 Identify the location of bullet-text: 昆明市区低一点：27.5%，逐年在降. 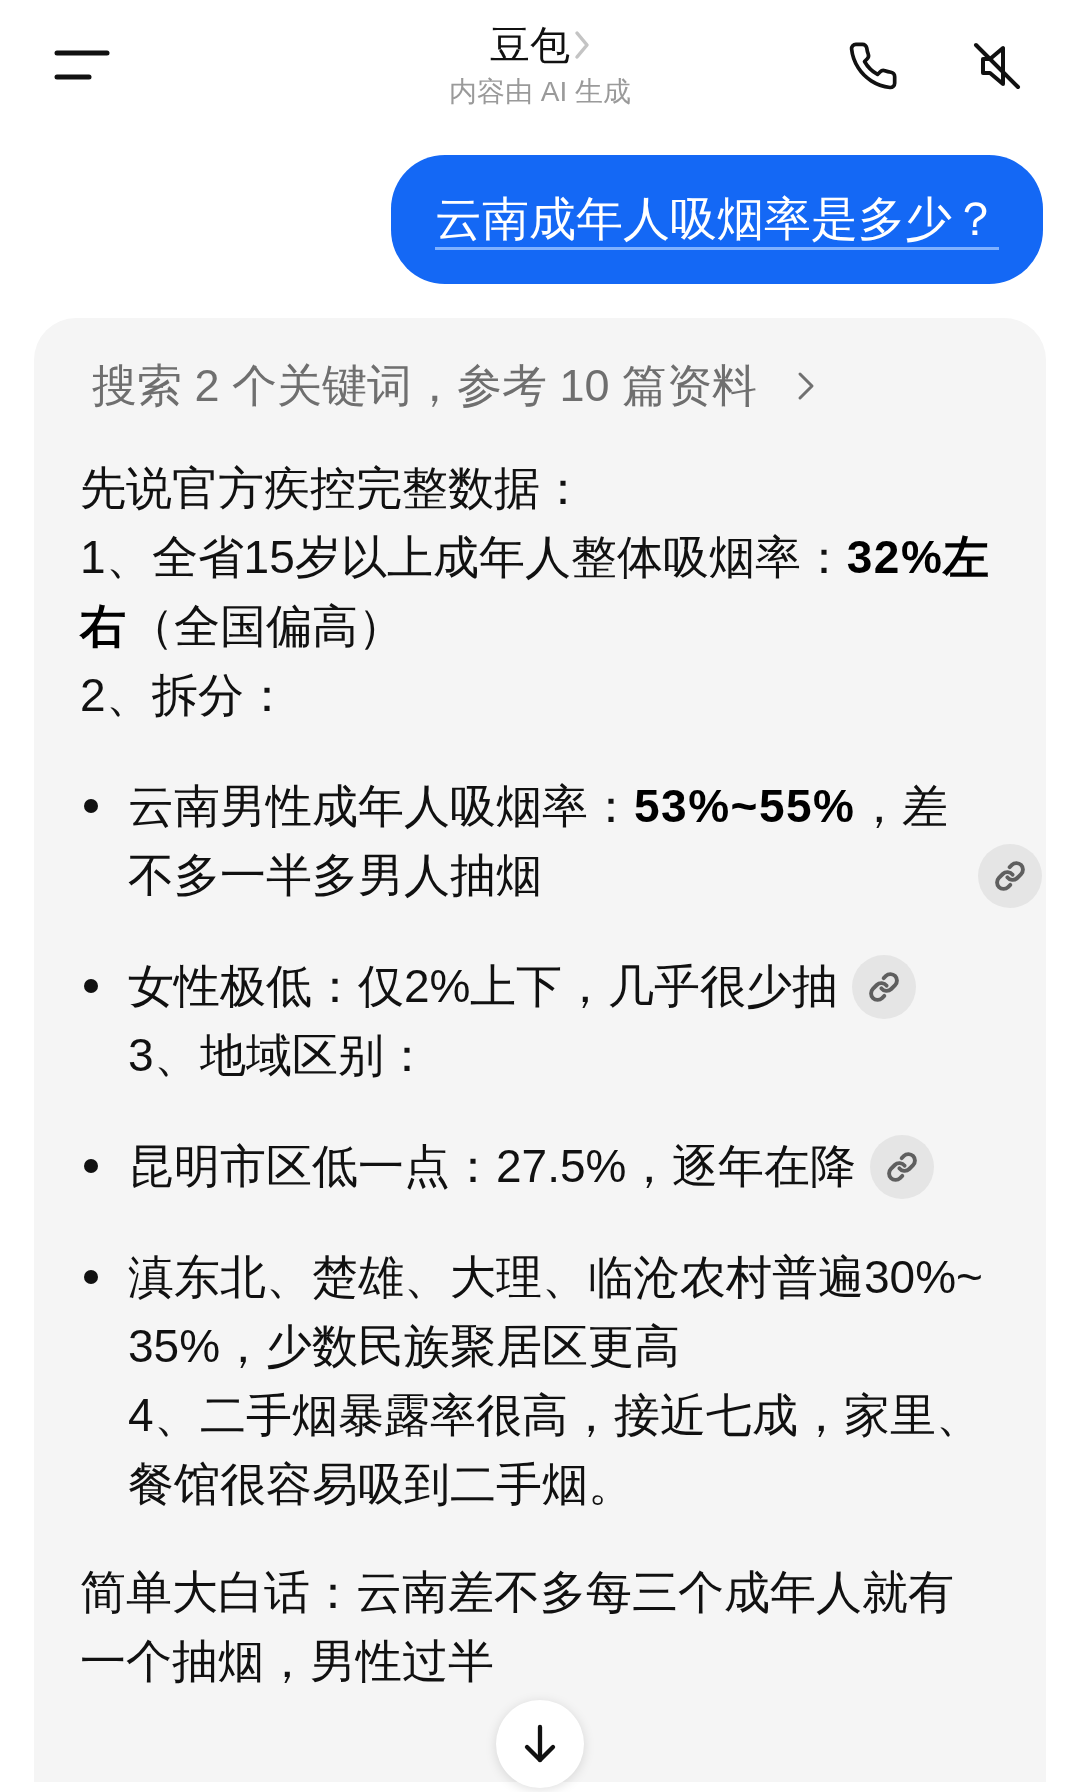
(492, 1166).